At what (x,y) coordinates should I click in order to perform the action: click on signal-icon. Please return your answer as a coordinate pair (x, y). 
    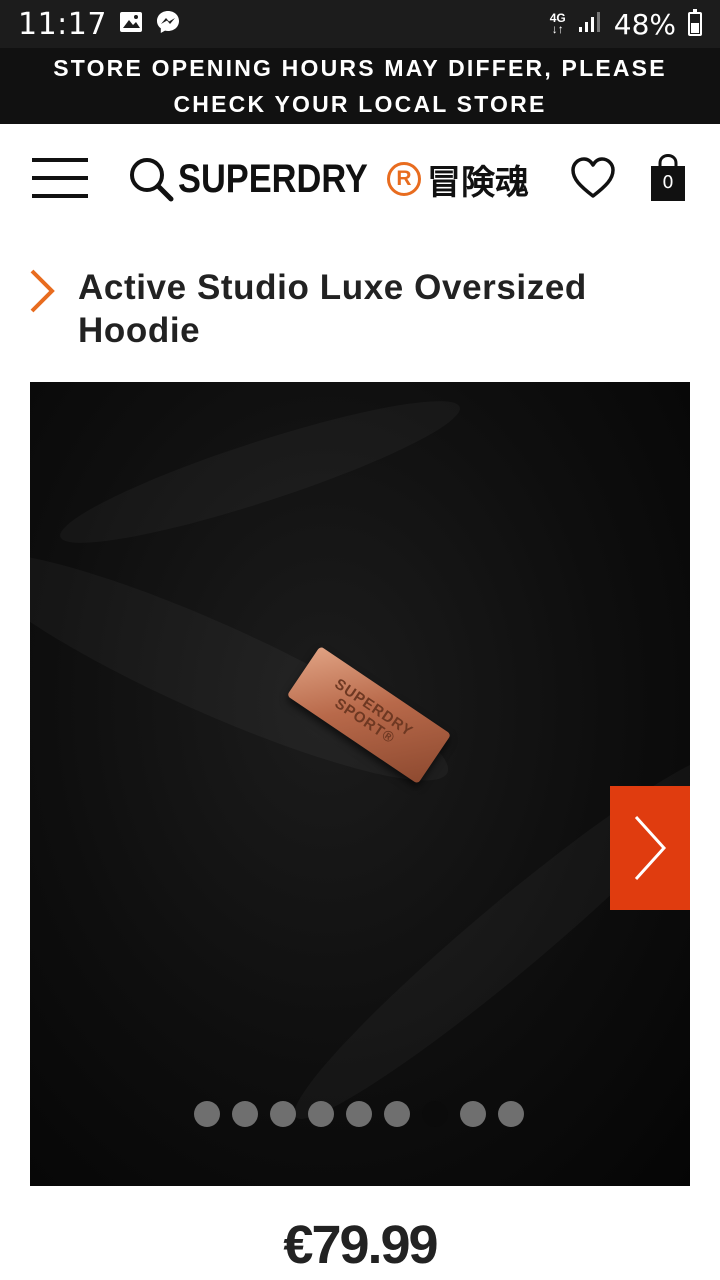
    Looking at the image, I should click on (590, 24).